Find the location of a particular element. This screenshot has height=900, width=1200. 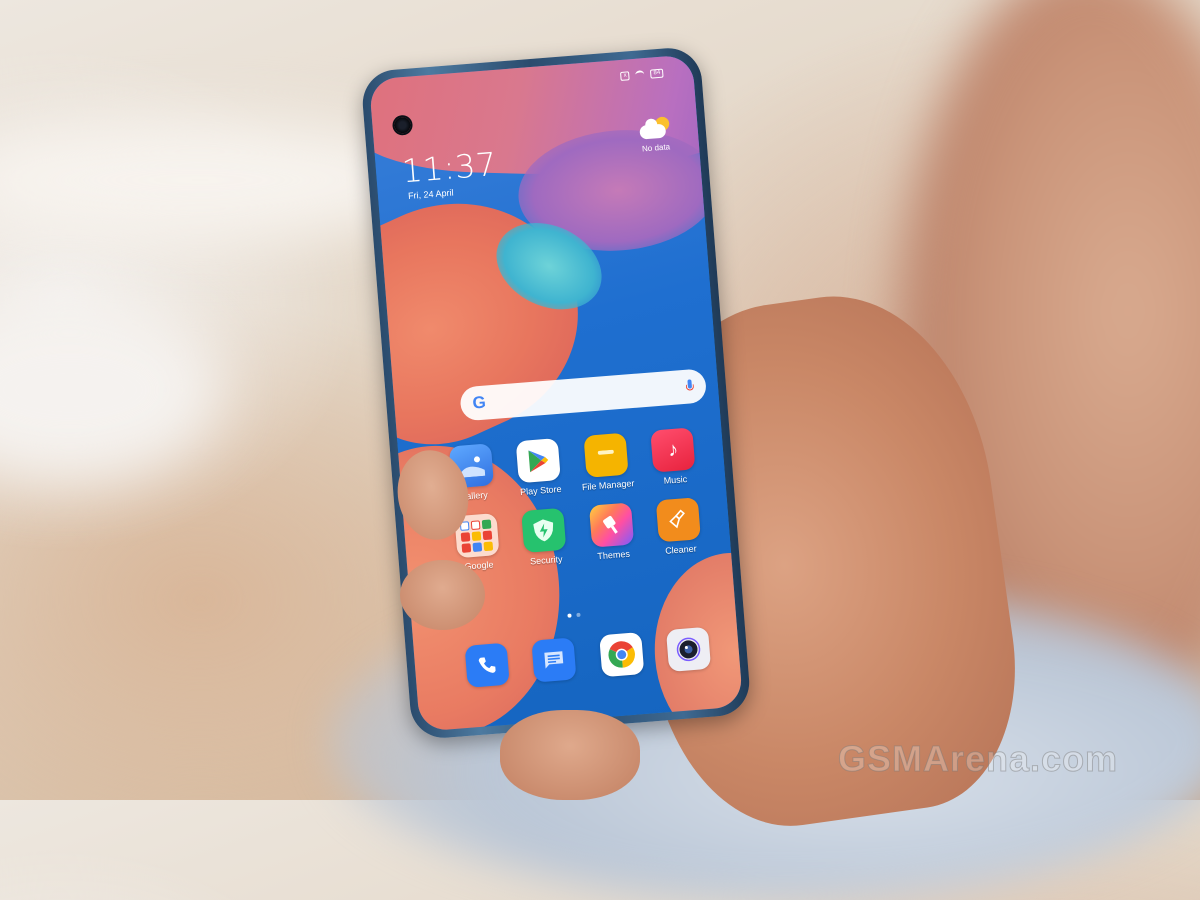

app-label: Play Store is located at coordinates (540, 490).